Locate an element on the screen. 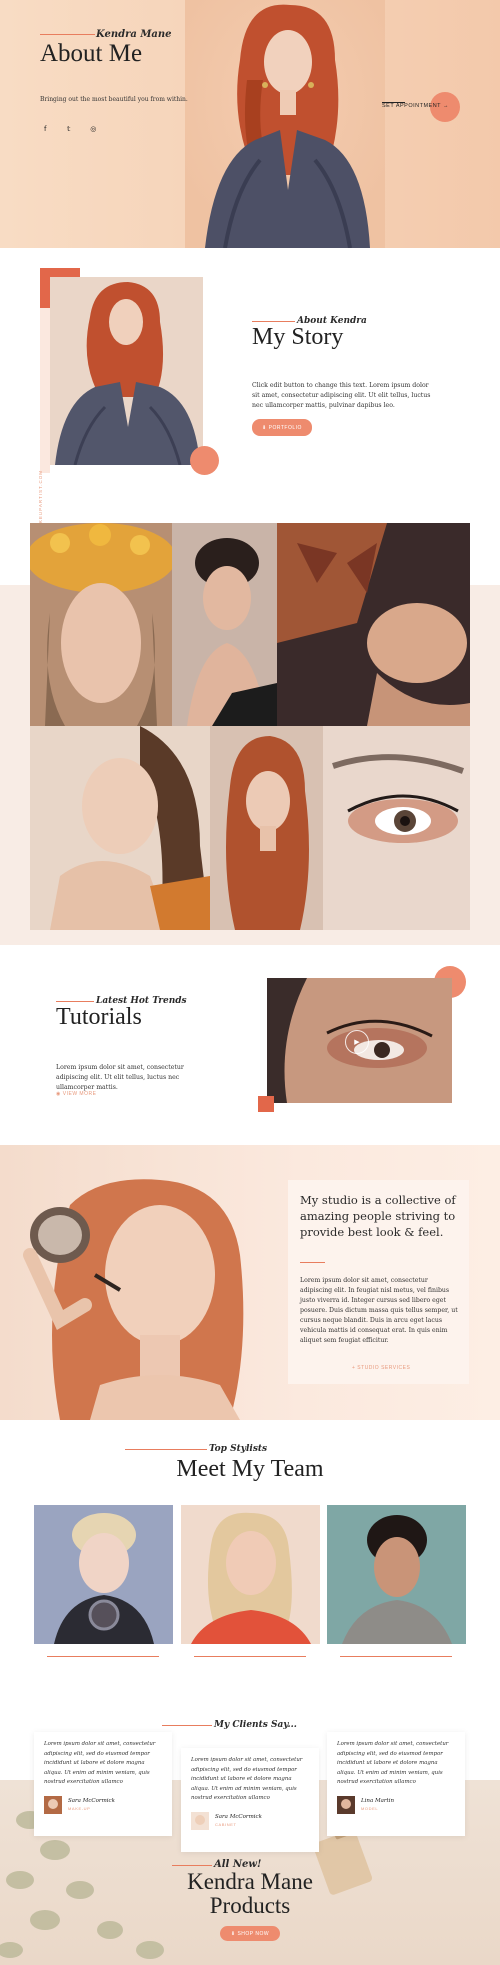 This screenshot has height=1965, width=500. story-accent-strip is located at coordinates (45, 390).